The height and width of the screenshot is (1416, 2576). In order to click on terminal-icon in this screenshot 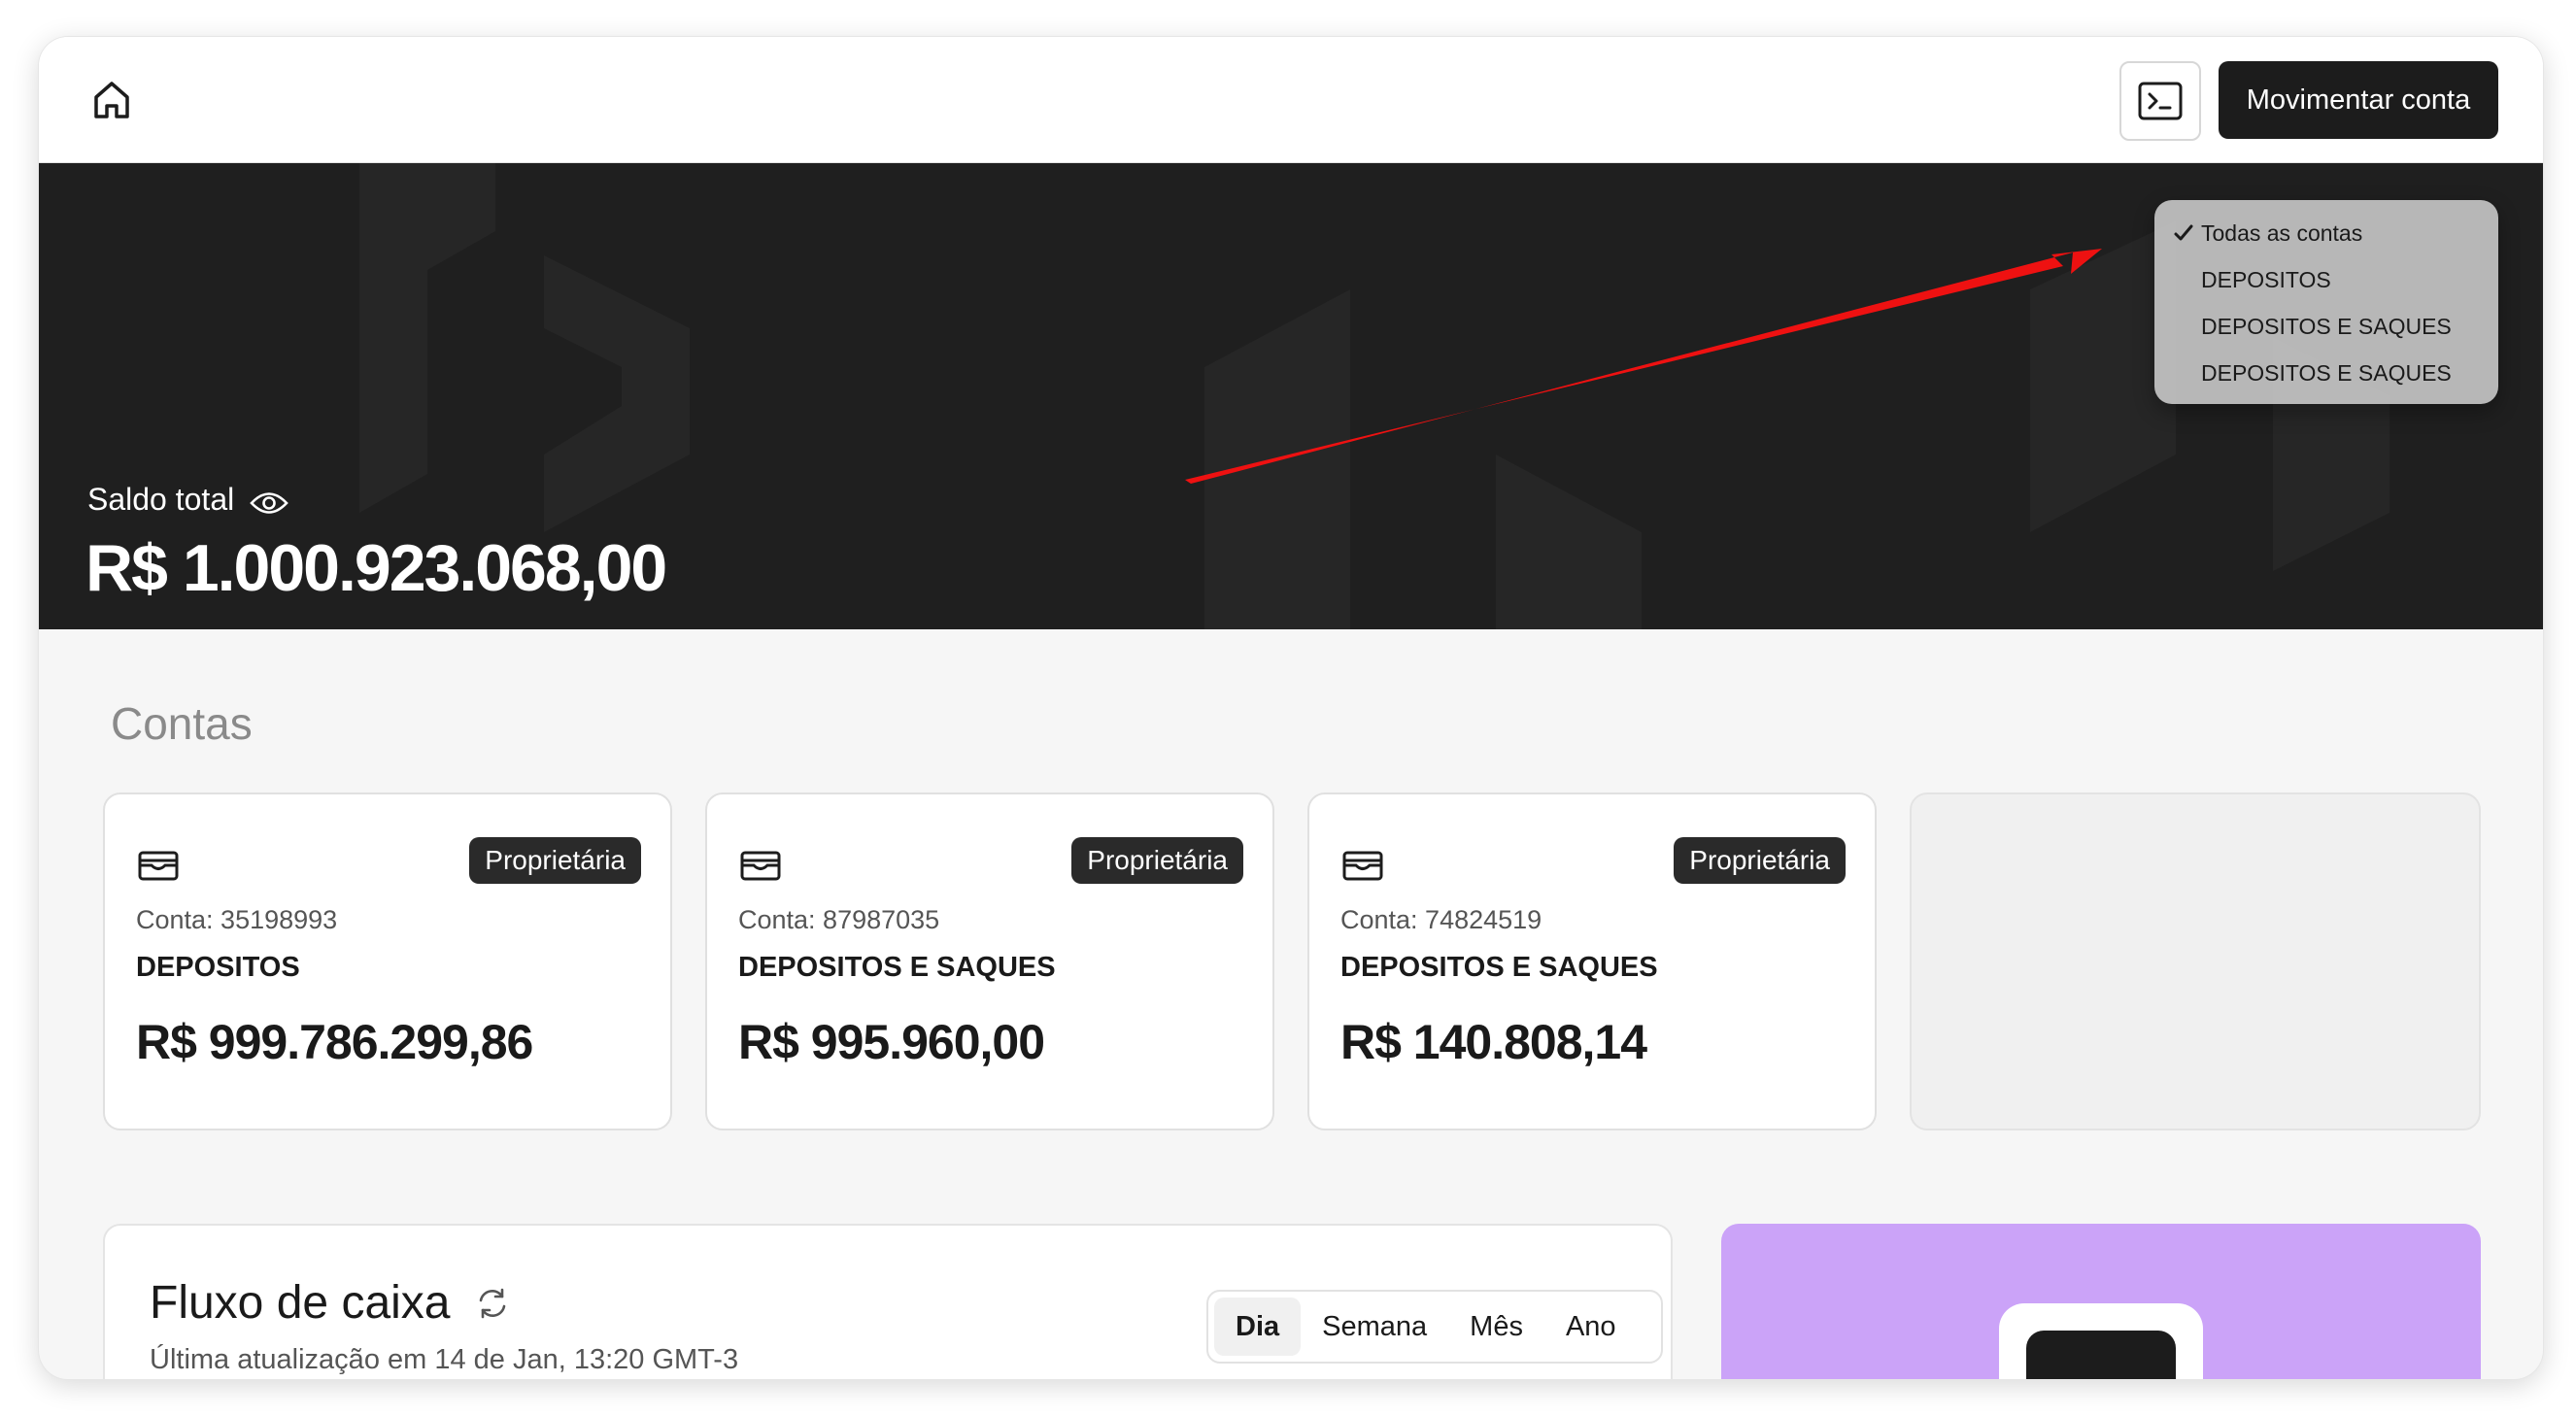, I will do `click(2160, 101)`.